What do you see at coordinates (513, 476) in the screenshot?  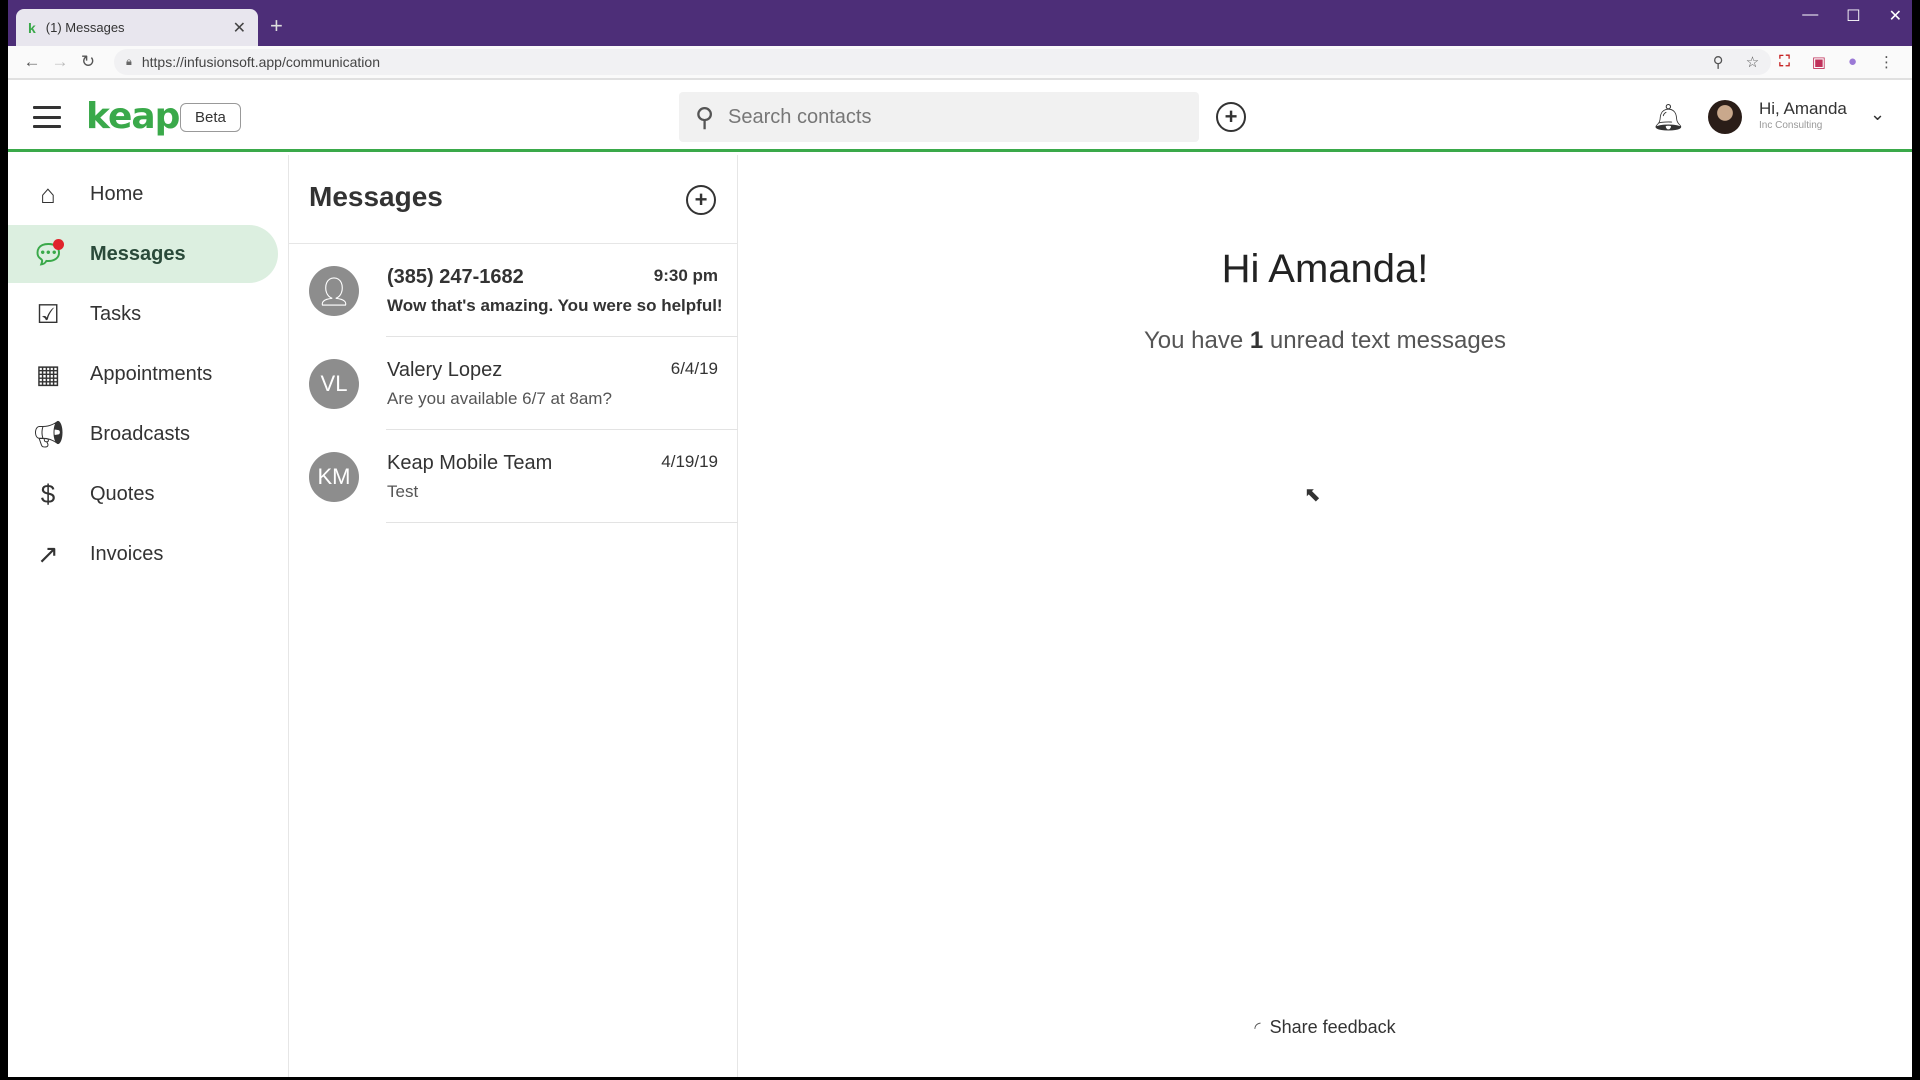 I see `list-item: KM Keap Mobile Team 4/19/19 Test` at bounding box center [513, 476].